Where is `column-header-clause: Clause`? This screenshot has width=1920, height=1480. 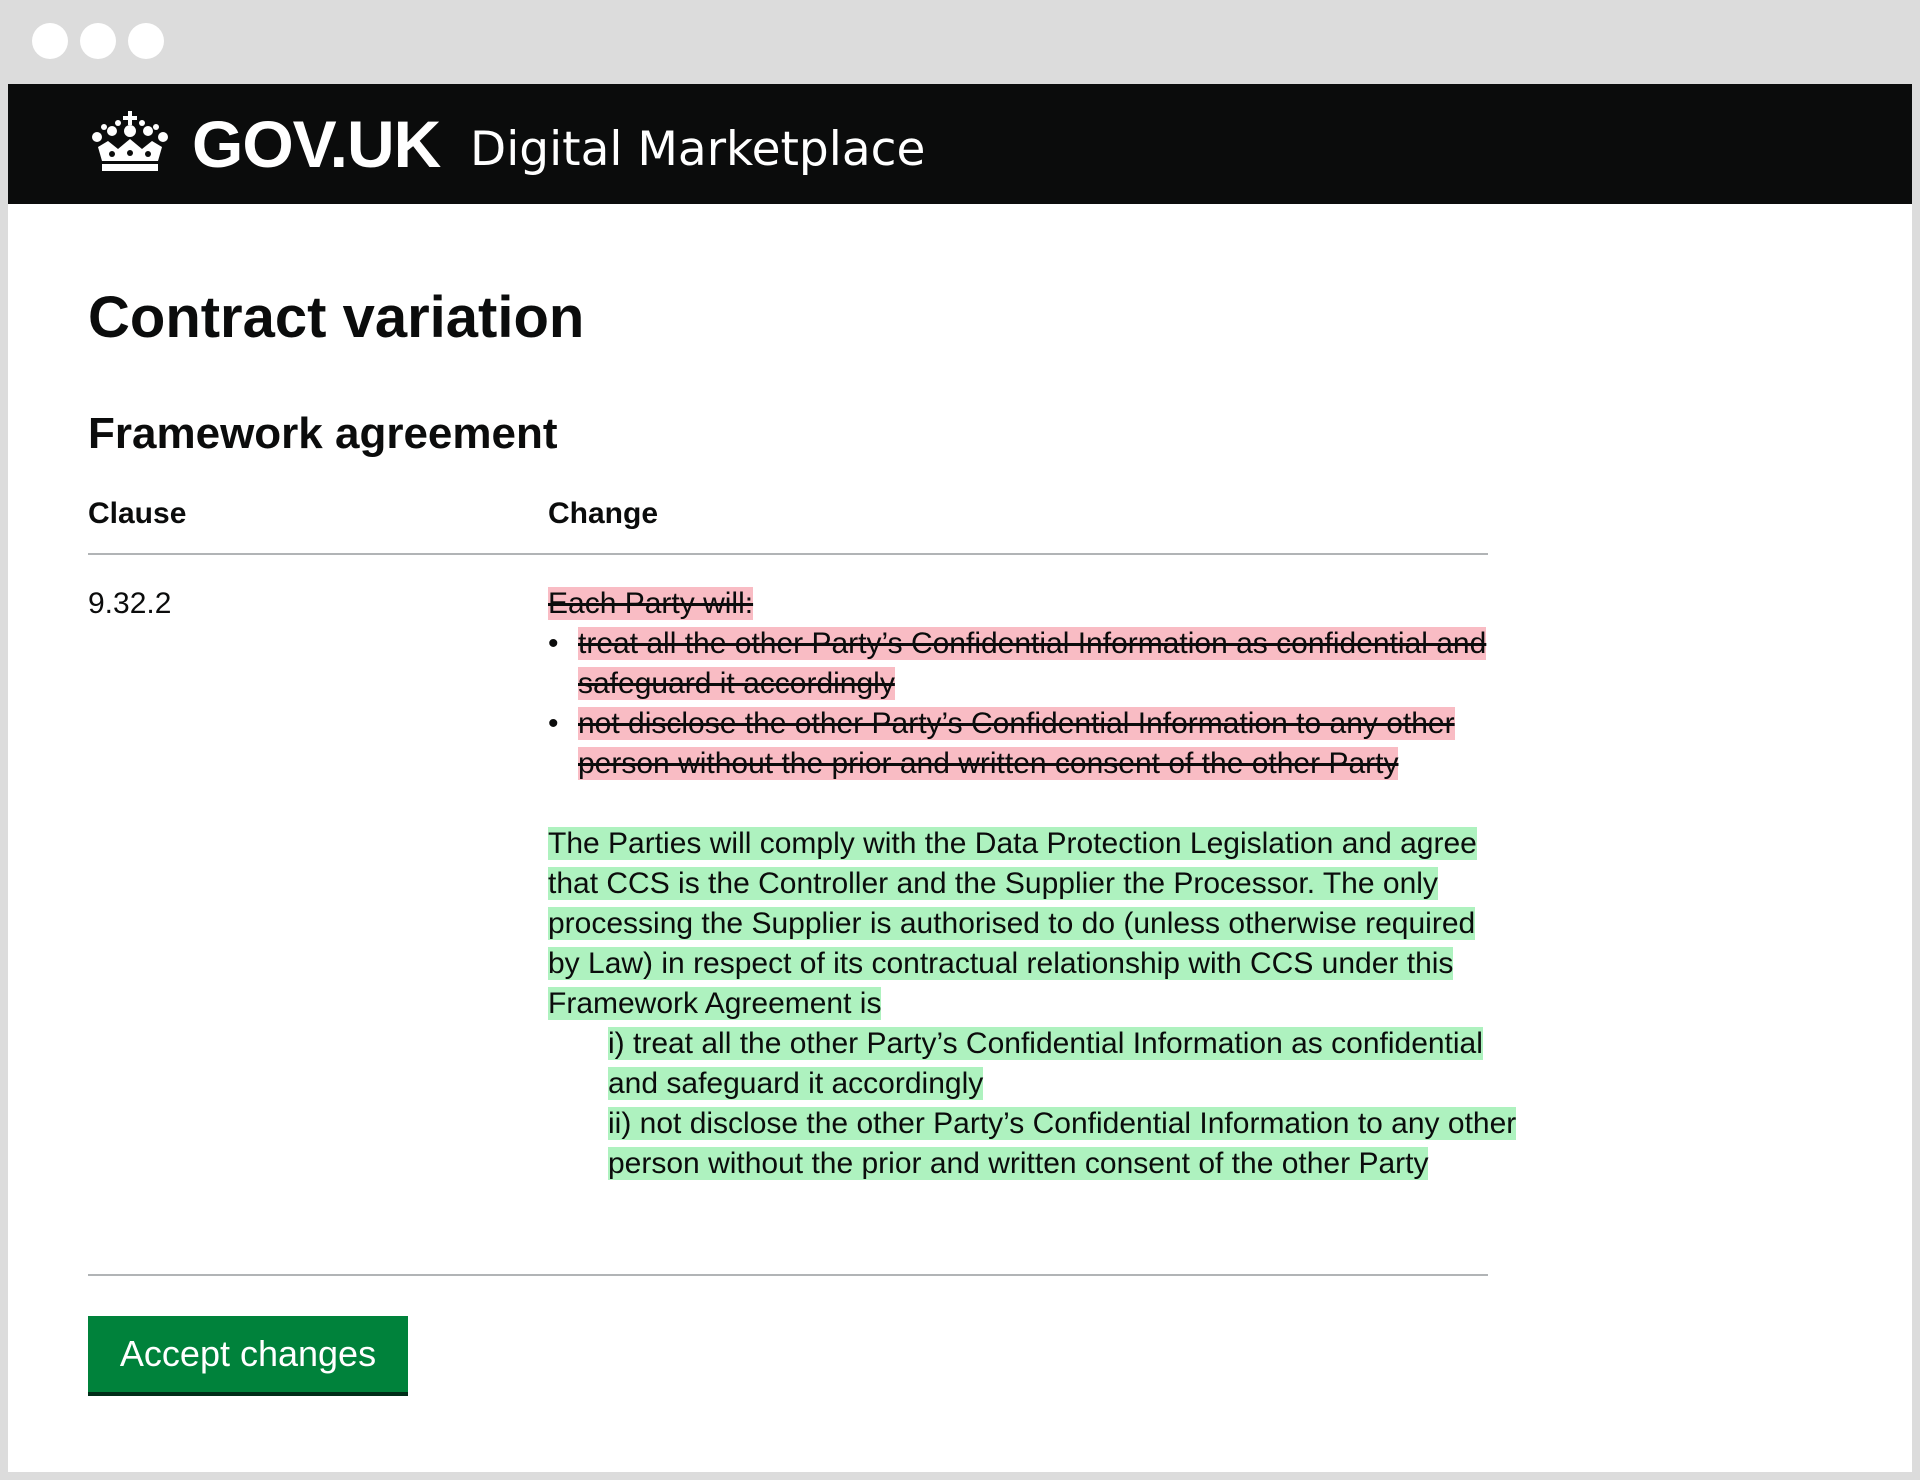 column-header-clause: Clause is located at coordinates (137, 513).